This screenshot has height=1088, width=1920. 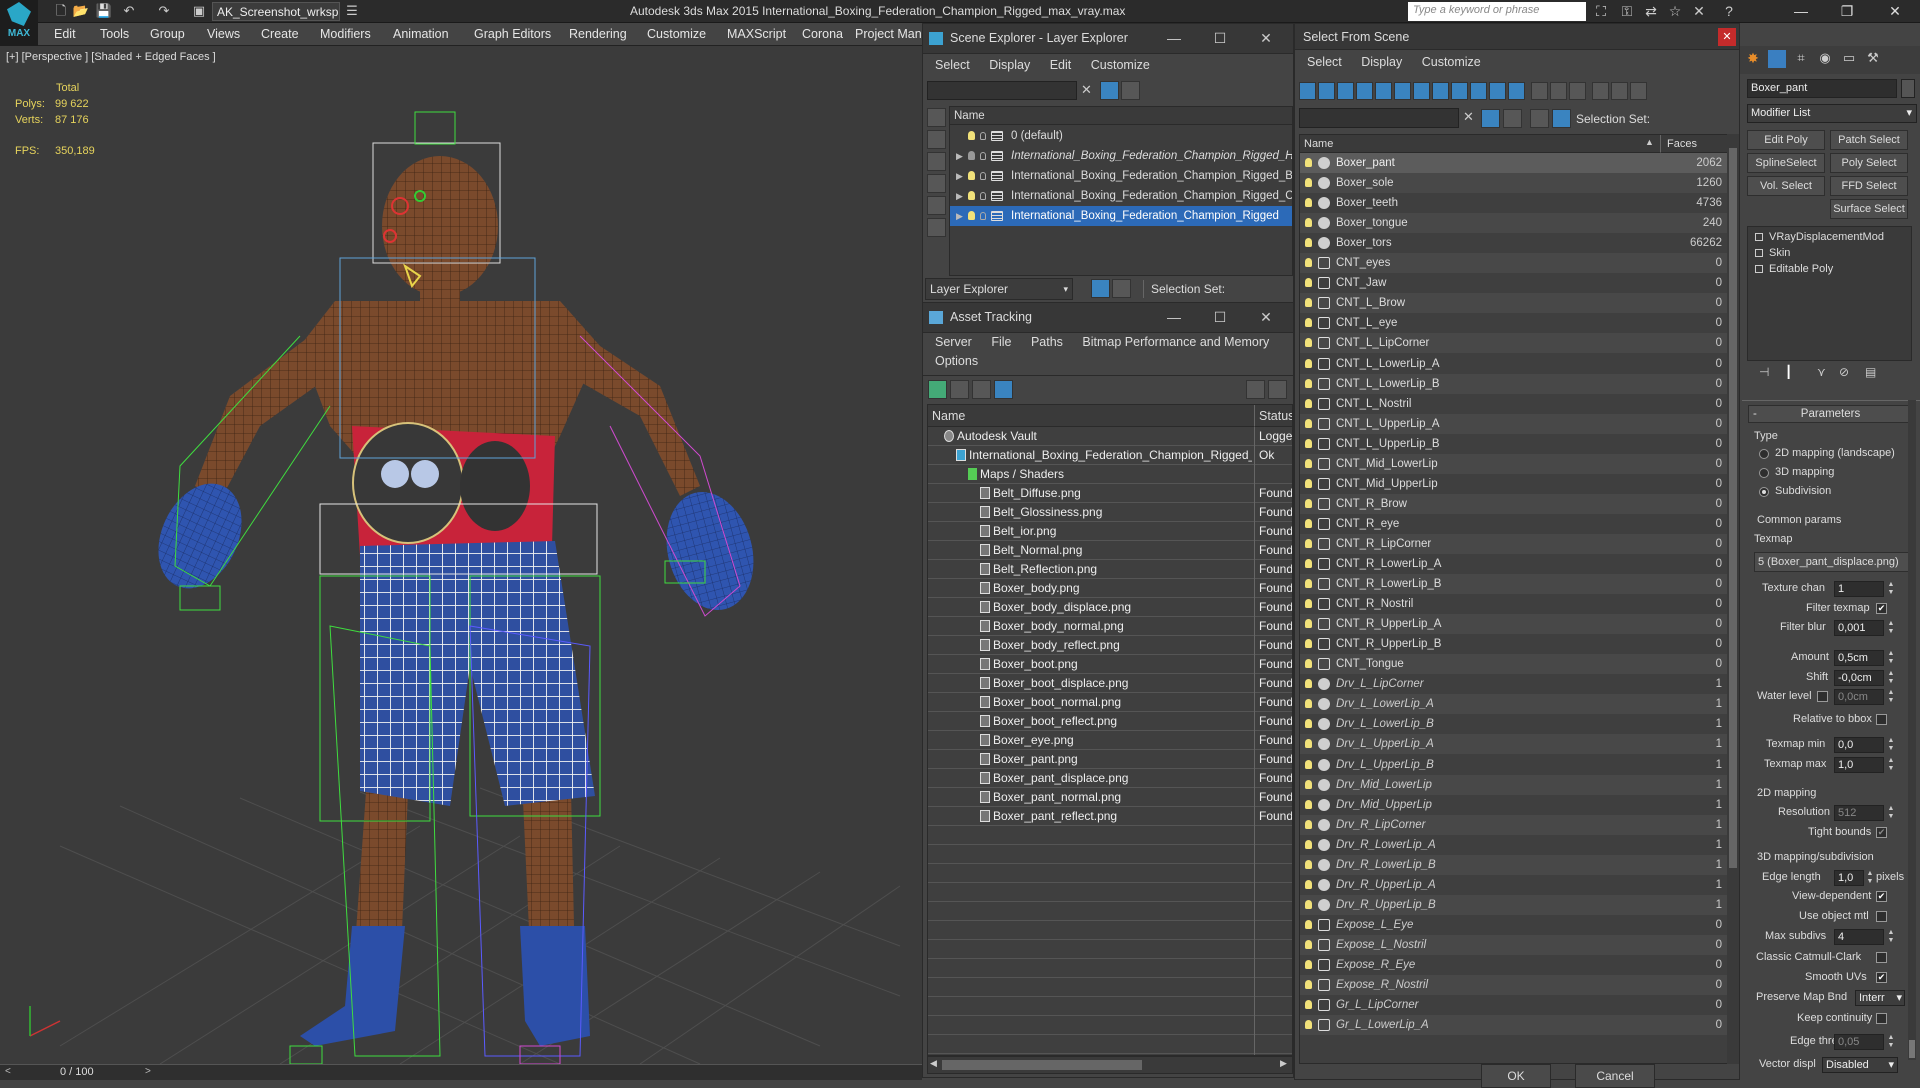 I want to click on at-menu-bitmap-performance: Bitmap Performance and Memory, so click(x=1175, y=342).